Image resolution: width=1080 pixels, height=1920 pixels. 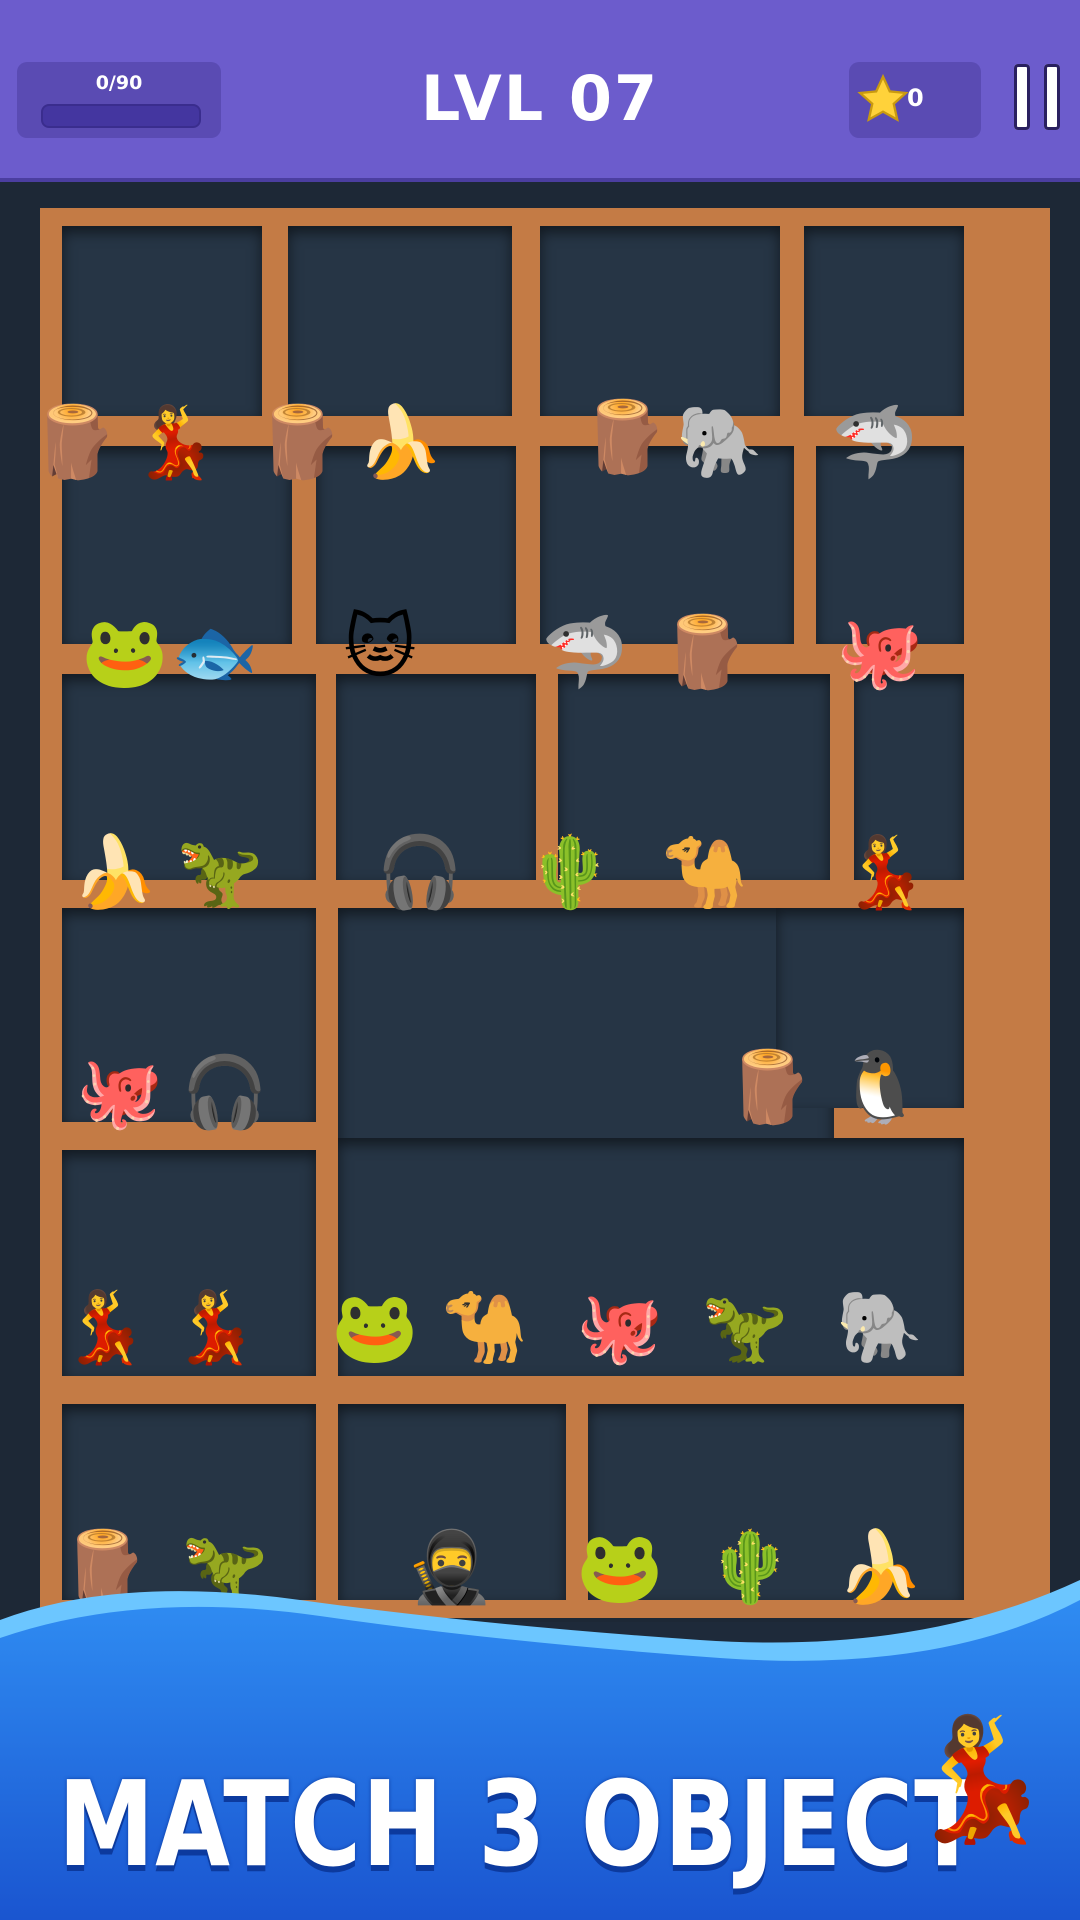 What do you see at coordinates (540, 91) in the screenshot?
I see `top-bar: 0/90 LVL 07 0` at bounding box center [540, 91].